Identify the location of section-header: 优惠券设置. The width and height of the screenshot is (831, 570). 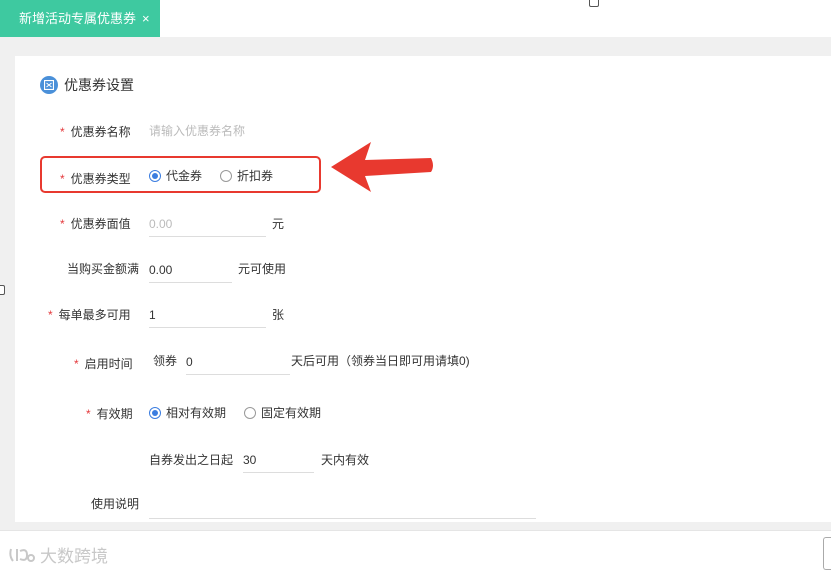
(87, 85).